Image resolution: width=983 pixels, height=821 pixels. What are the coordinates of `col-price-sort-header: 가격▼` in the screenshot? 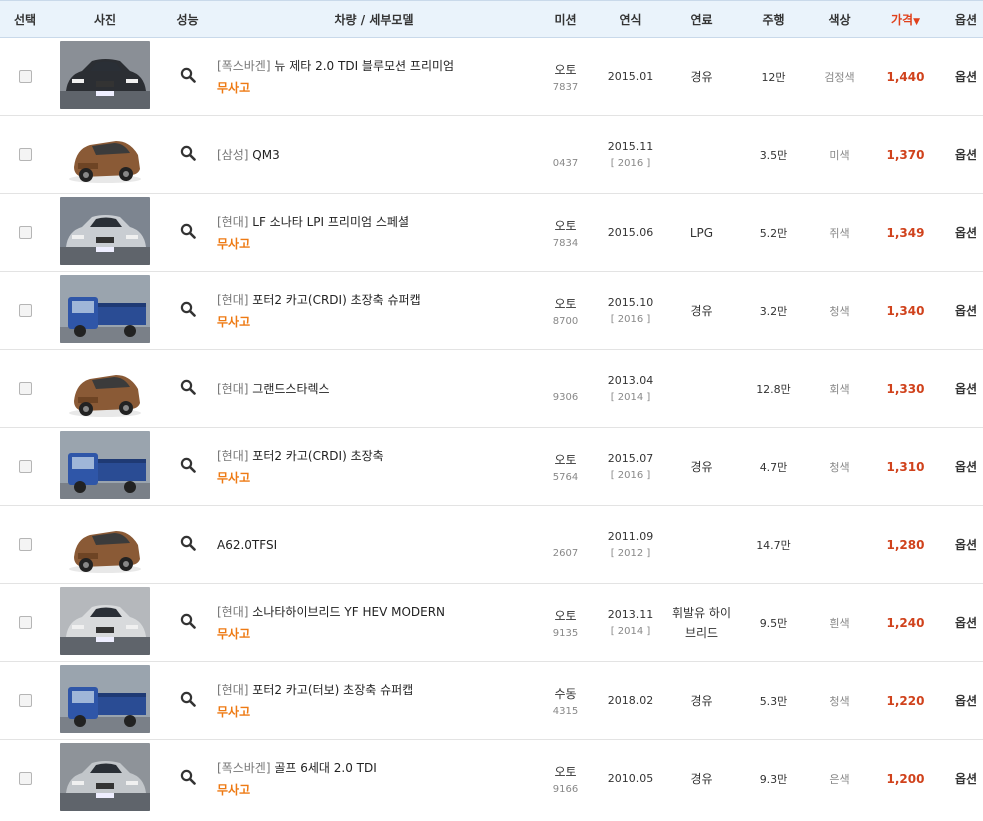 It's located at (905, 19).